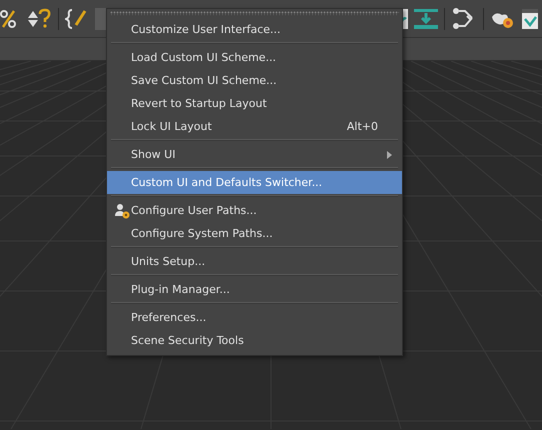  Describe the element at coordinates (389, 154) in the screenshot. I see `submenu-arrow-icon` at that location.